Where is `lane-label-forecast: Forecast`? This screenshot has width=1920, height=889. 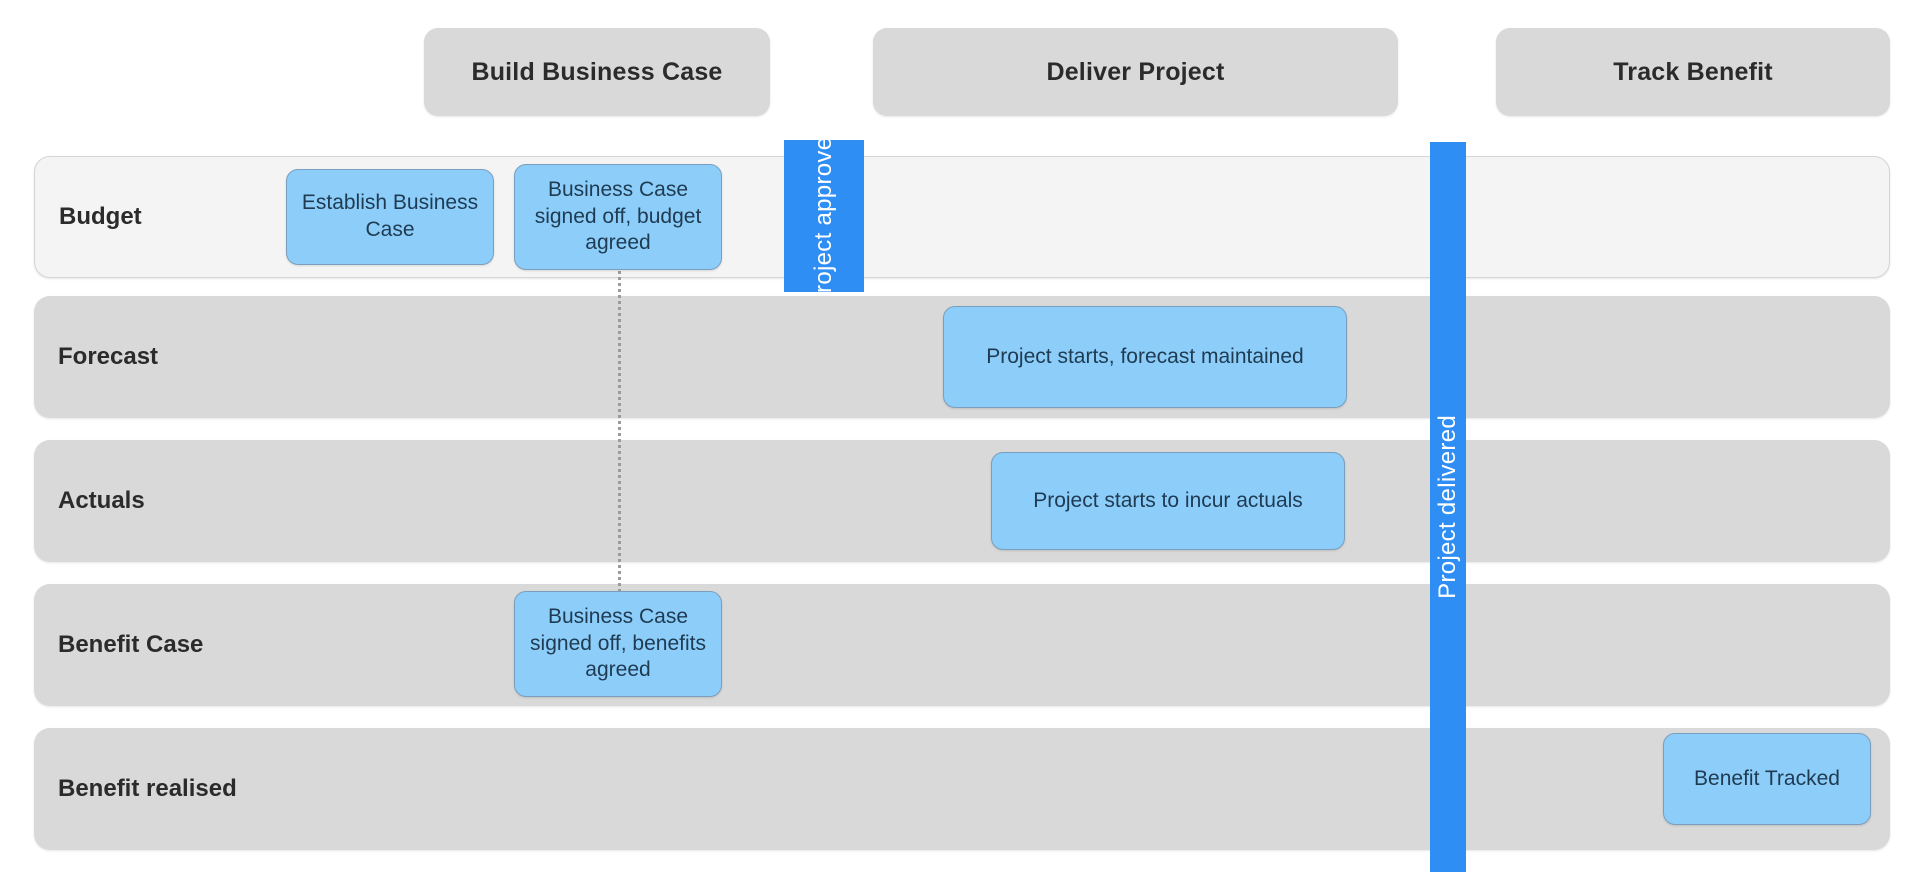
lane-label-forecast: Forecast is located at coordinates (108, 356).